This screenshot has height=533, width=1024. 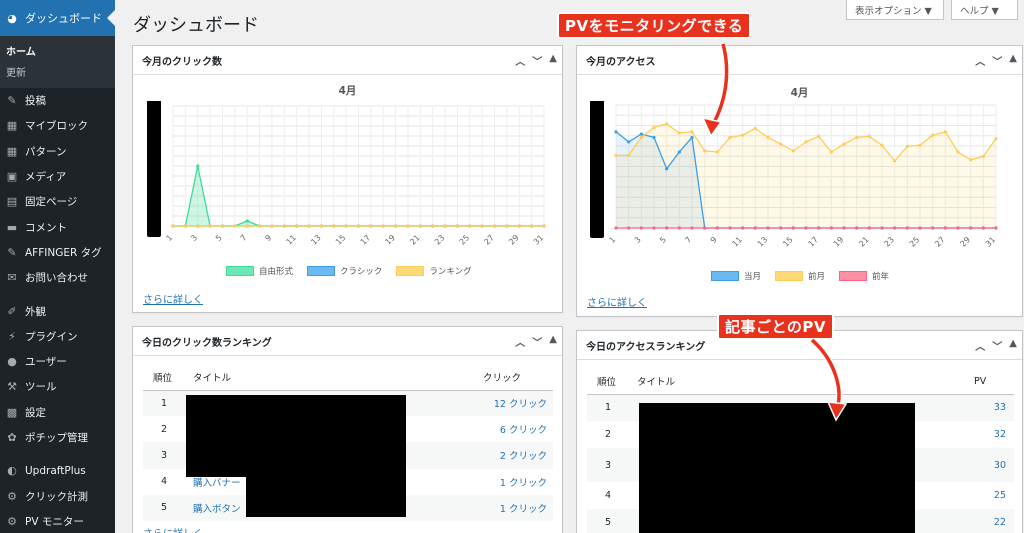 What do you see at coordinates (518, 455) in the screenshot?
I see `click-count-cell: 2 クリック` at bounding box center [518, 455].